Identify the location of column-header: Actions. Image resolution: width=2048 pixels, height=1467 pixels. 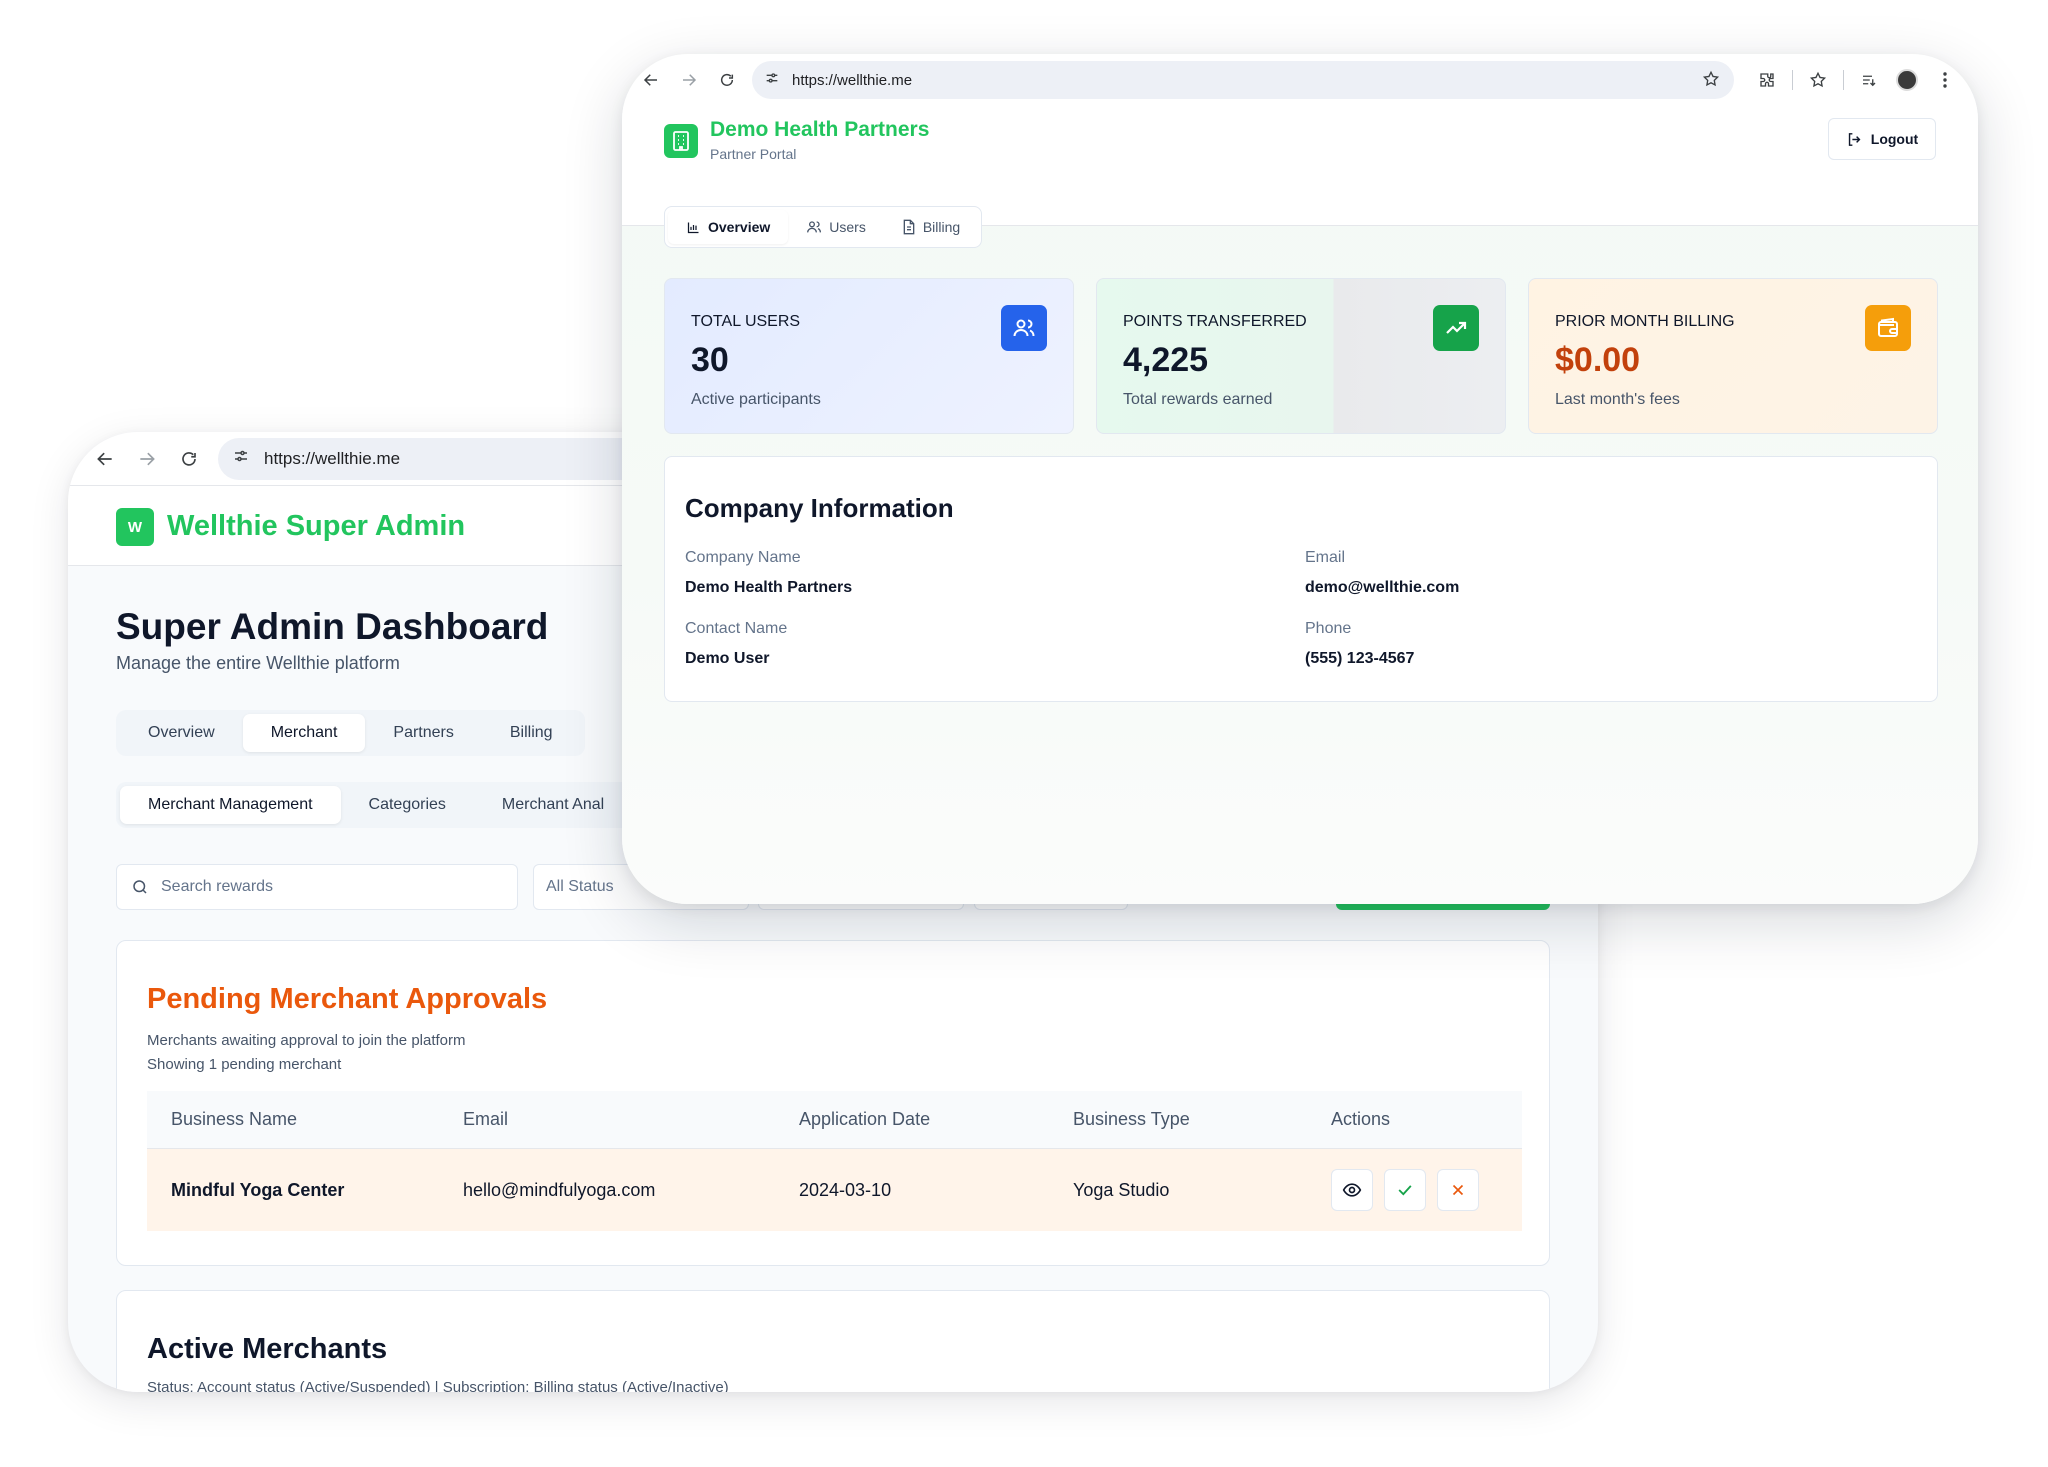
(1361, 1119).